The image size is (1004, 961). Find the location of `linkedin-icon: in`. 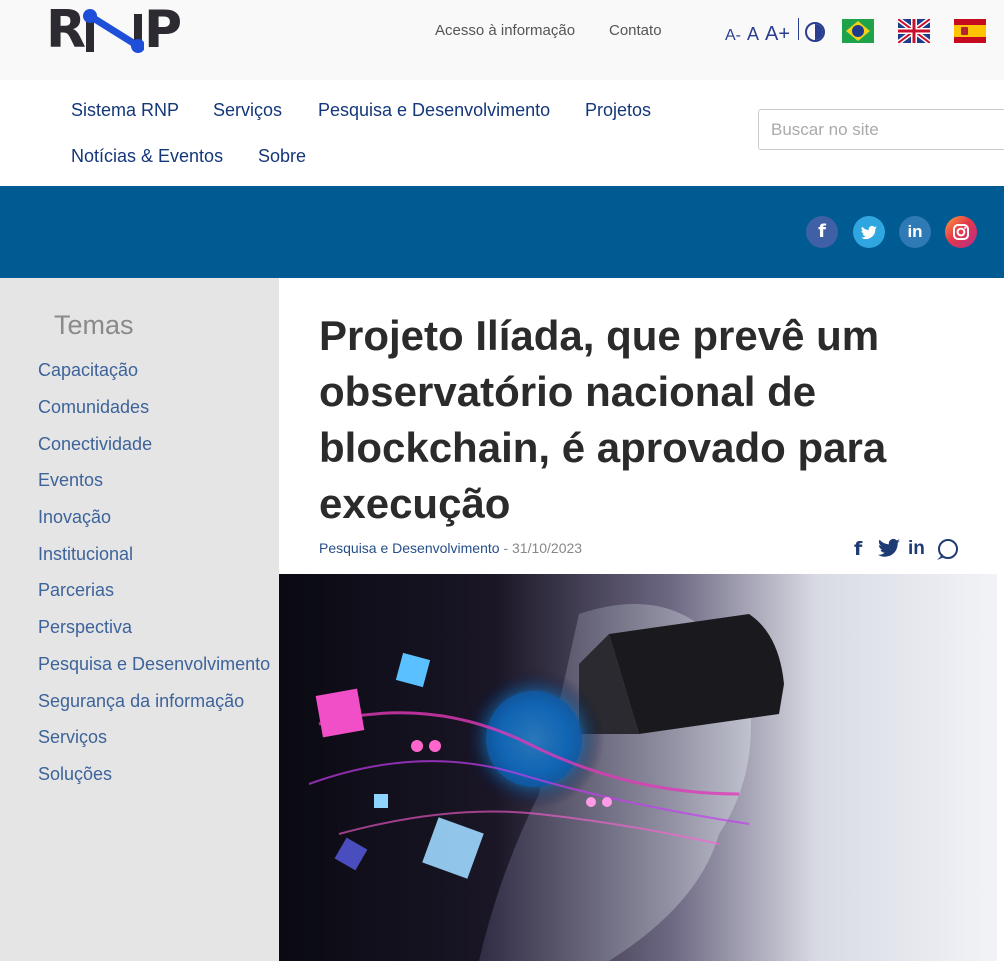

linkedin-icon: in is located at coordinates (915, 232).